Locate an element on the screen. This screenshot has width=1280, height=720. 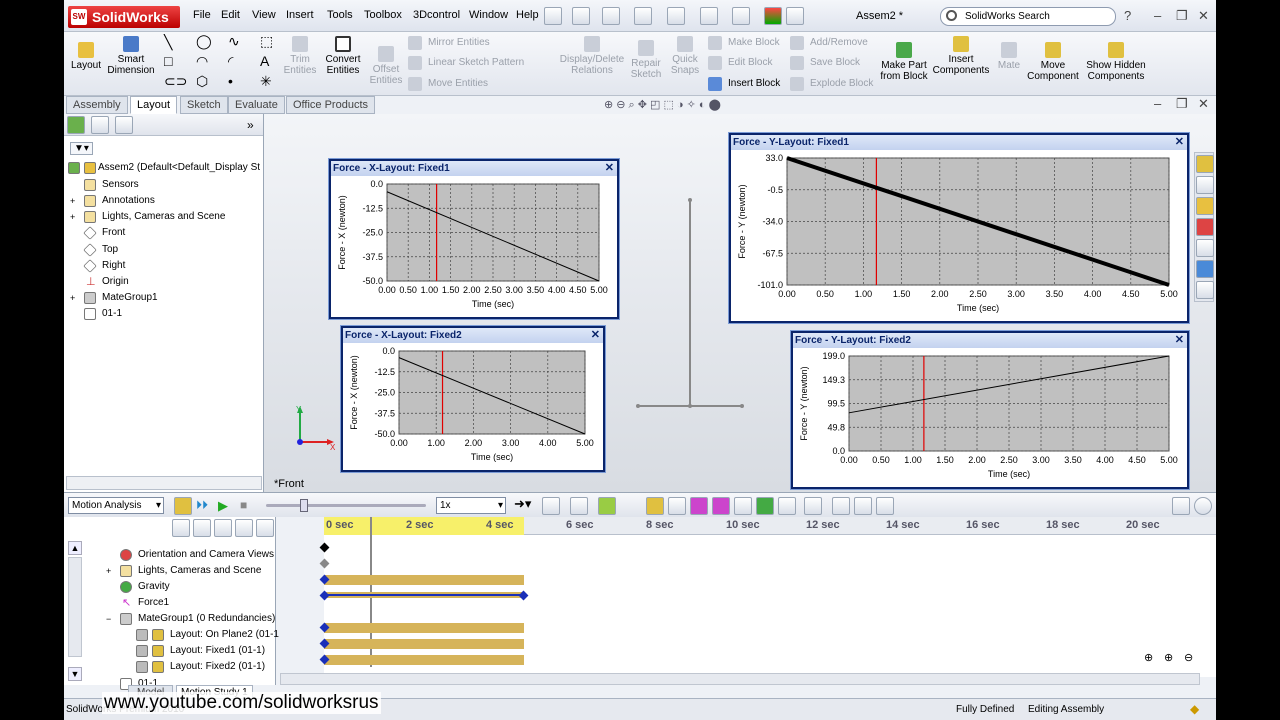
line-icon: ╲ is located at coordinates (168, 42).